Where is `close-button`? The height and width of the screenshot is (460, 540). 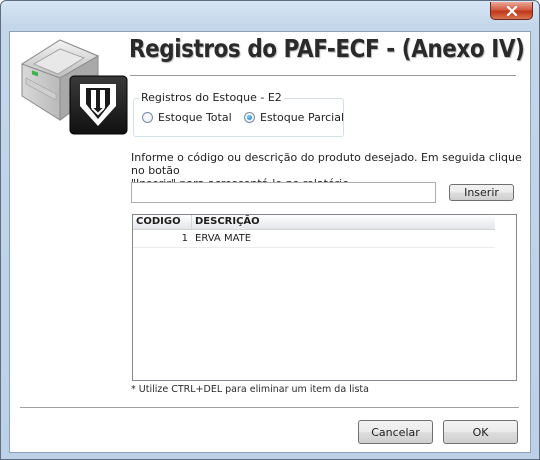
close-button is located at coordinates (511, 11).